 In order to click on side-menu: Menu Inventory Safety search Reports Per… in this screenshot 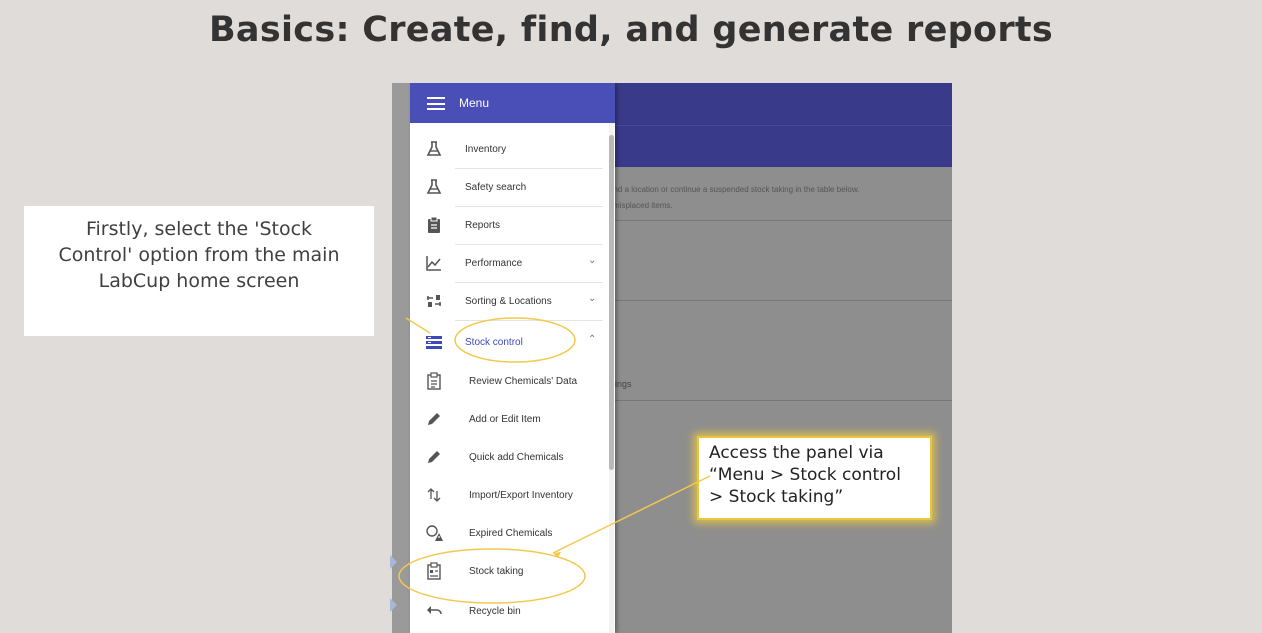, I will do `click(512, 358)`.